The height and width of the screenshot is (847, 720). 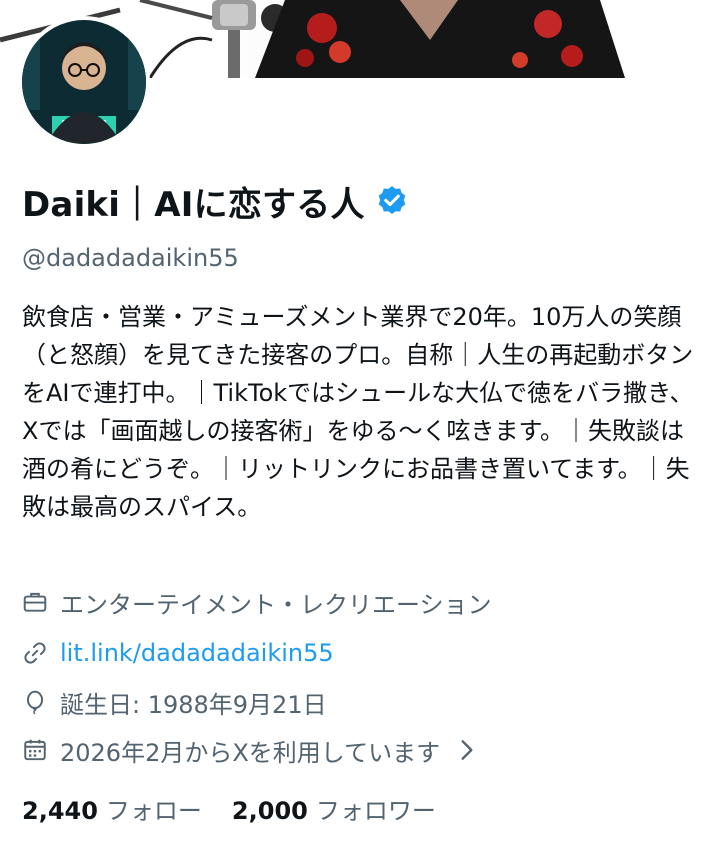 What do you see at coordinates (276, 604) in the screenshot?
I see `category-text: エンターテイメント・レクリエーション` at bounding box center [276, 604].